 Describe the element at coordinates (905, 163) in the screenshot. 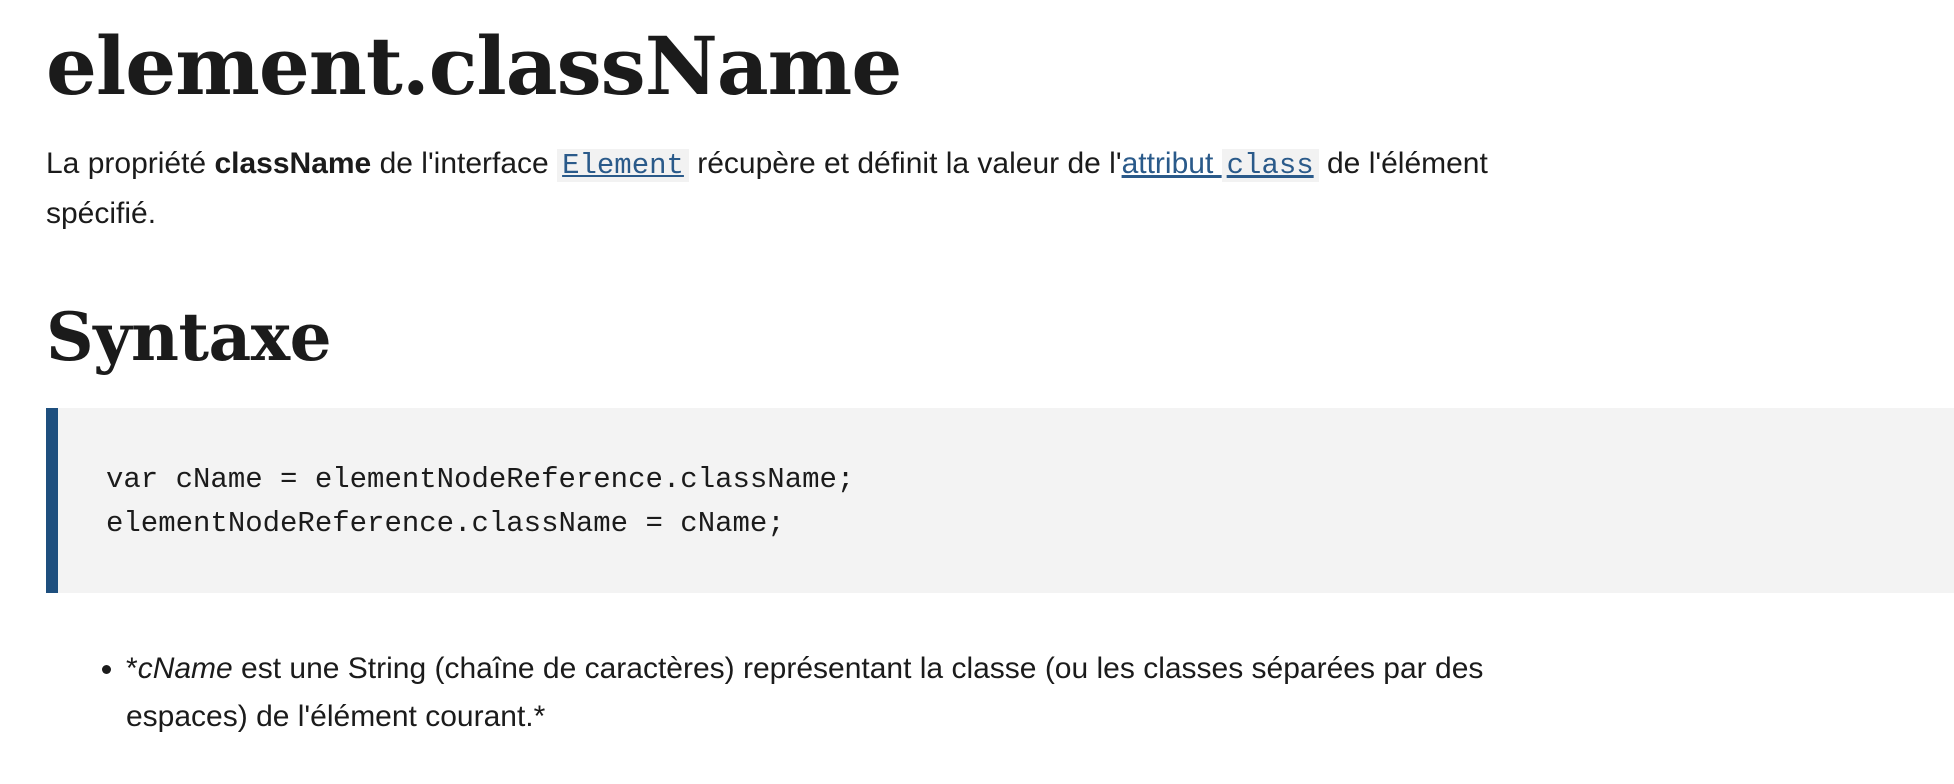

I see `intro-text-3: récupère et définit la valeur de l'` at that location.